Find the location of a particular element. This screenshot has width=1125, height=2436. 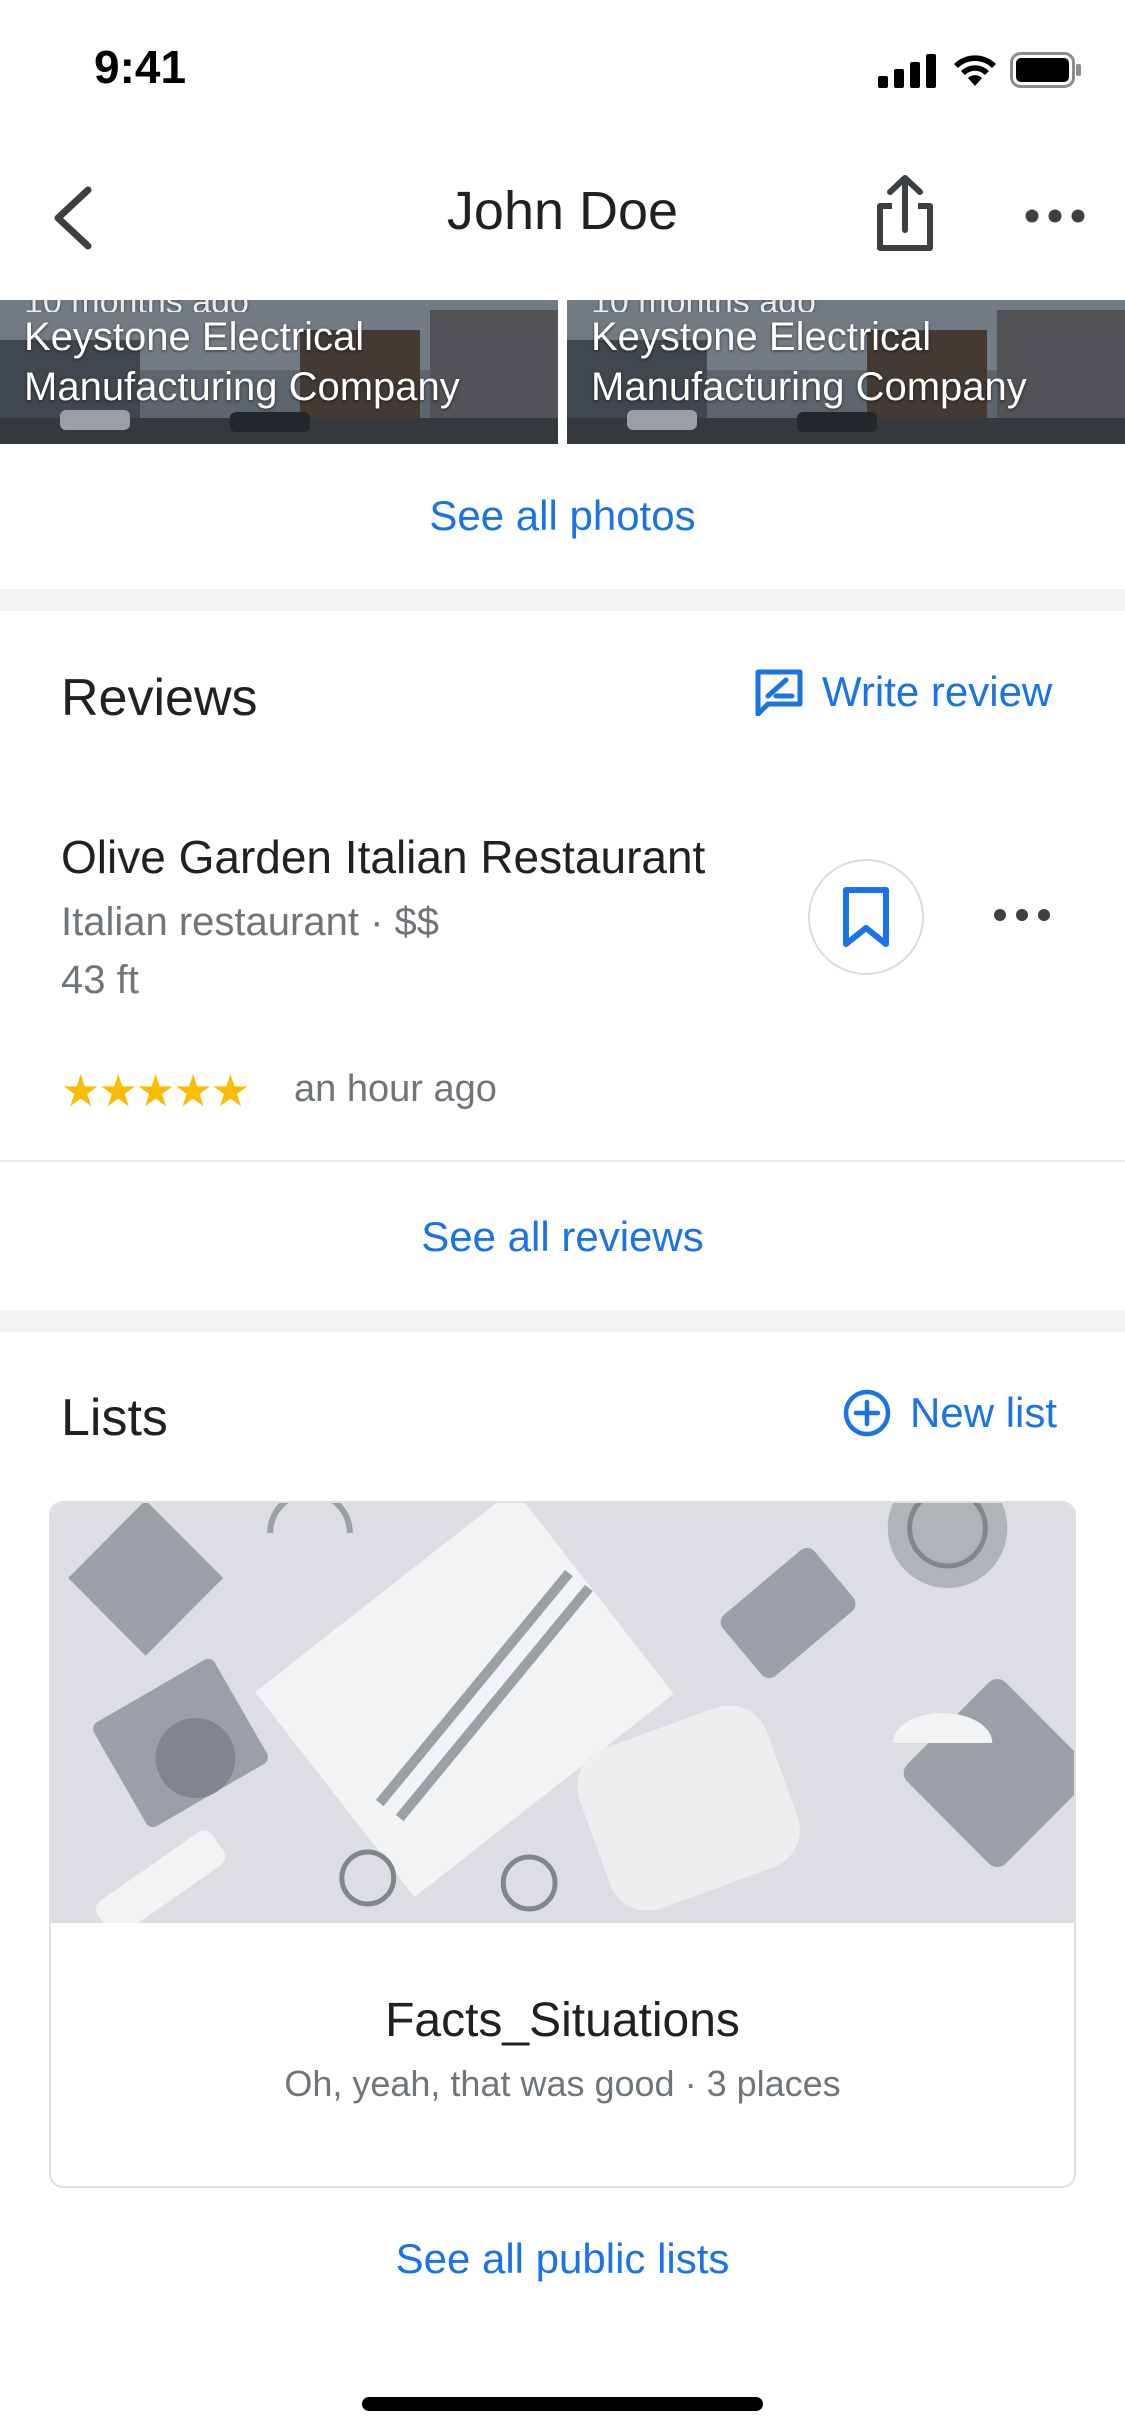

page-title: John Doe is located at coordinates (562, 211).